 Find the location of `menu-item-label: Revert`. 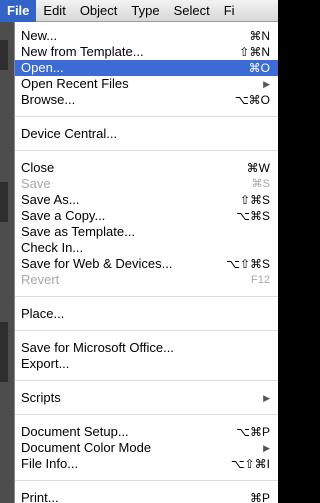

menu-item-label: Revert is located at coordinates (40, 279).